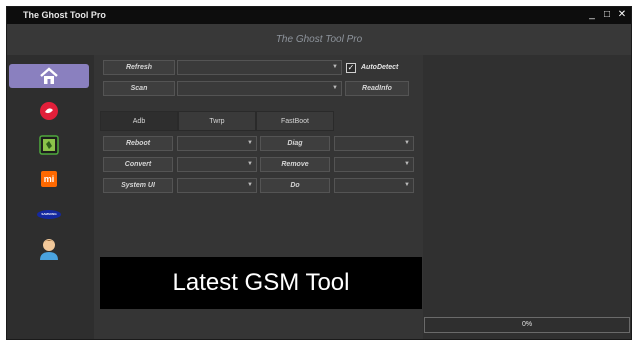 The image size is (640, 344). I want to click on systemui-select: ▼, so click(217, 185).